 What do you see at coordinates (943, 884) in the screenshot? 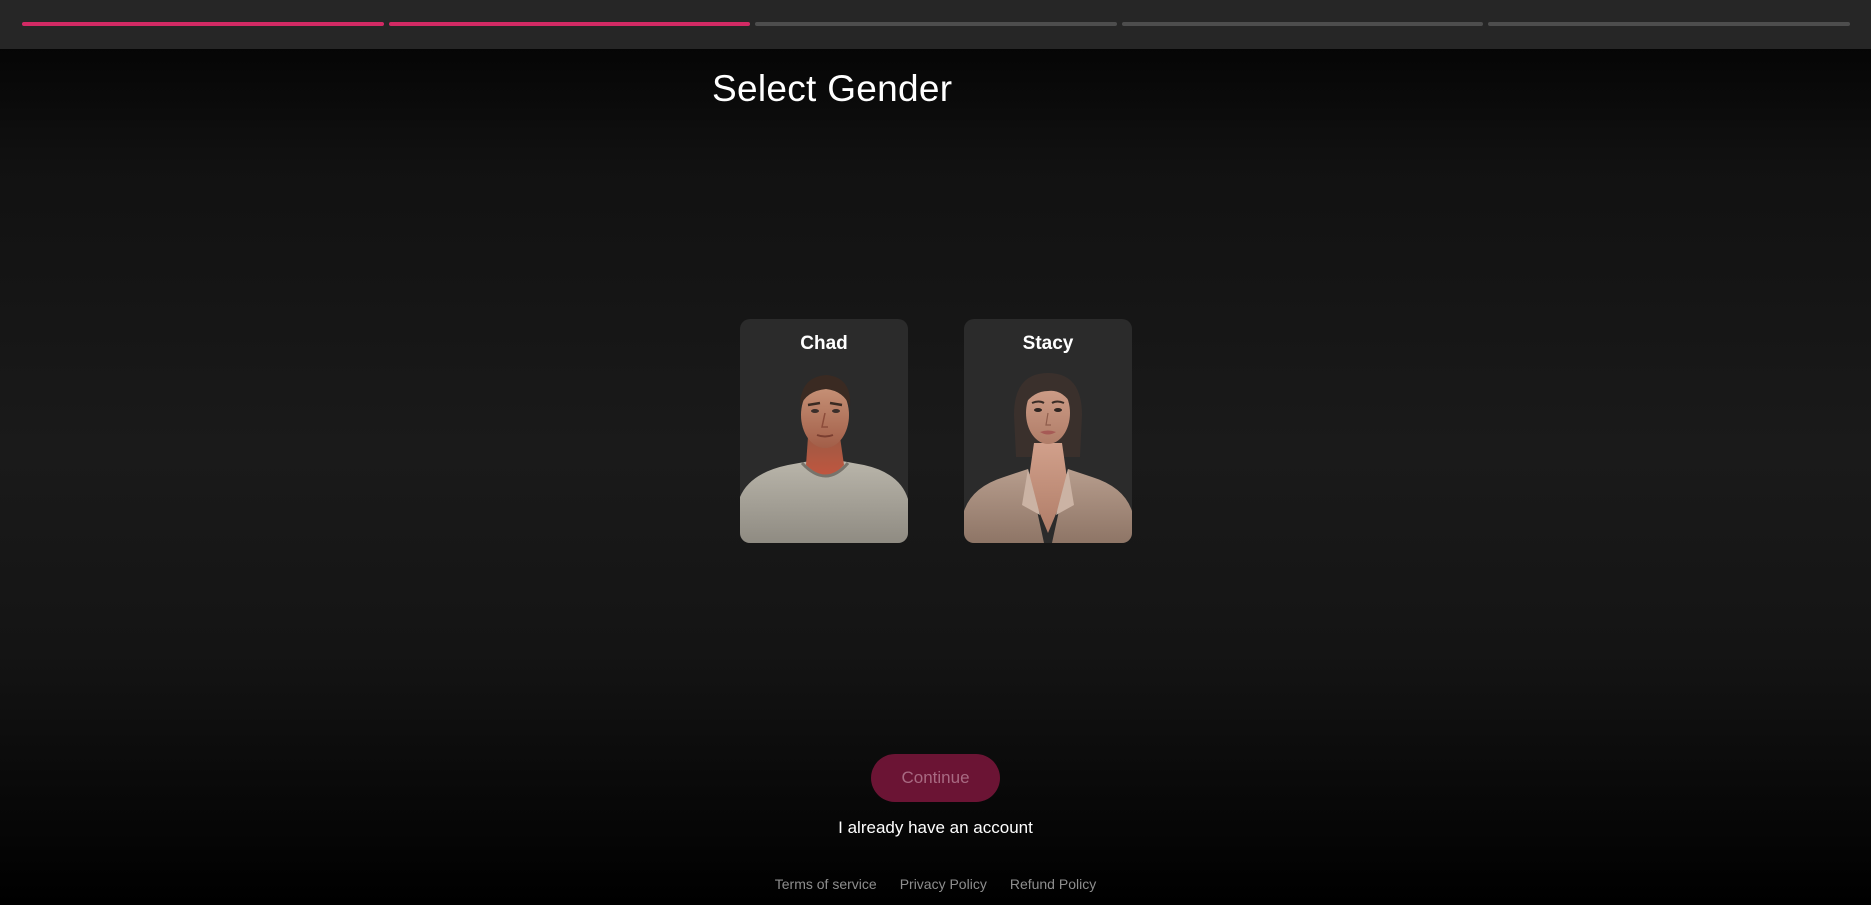
I see `privacy-policy-link: Privacy Policy` at bounding box center [943, 884].